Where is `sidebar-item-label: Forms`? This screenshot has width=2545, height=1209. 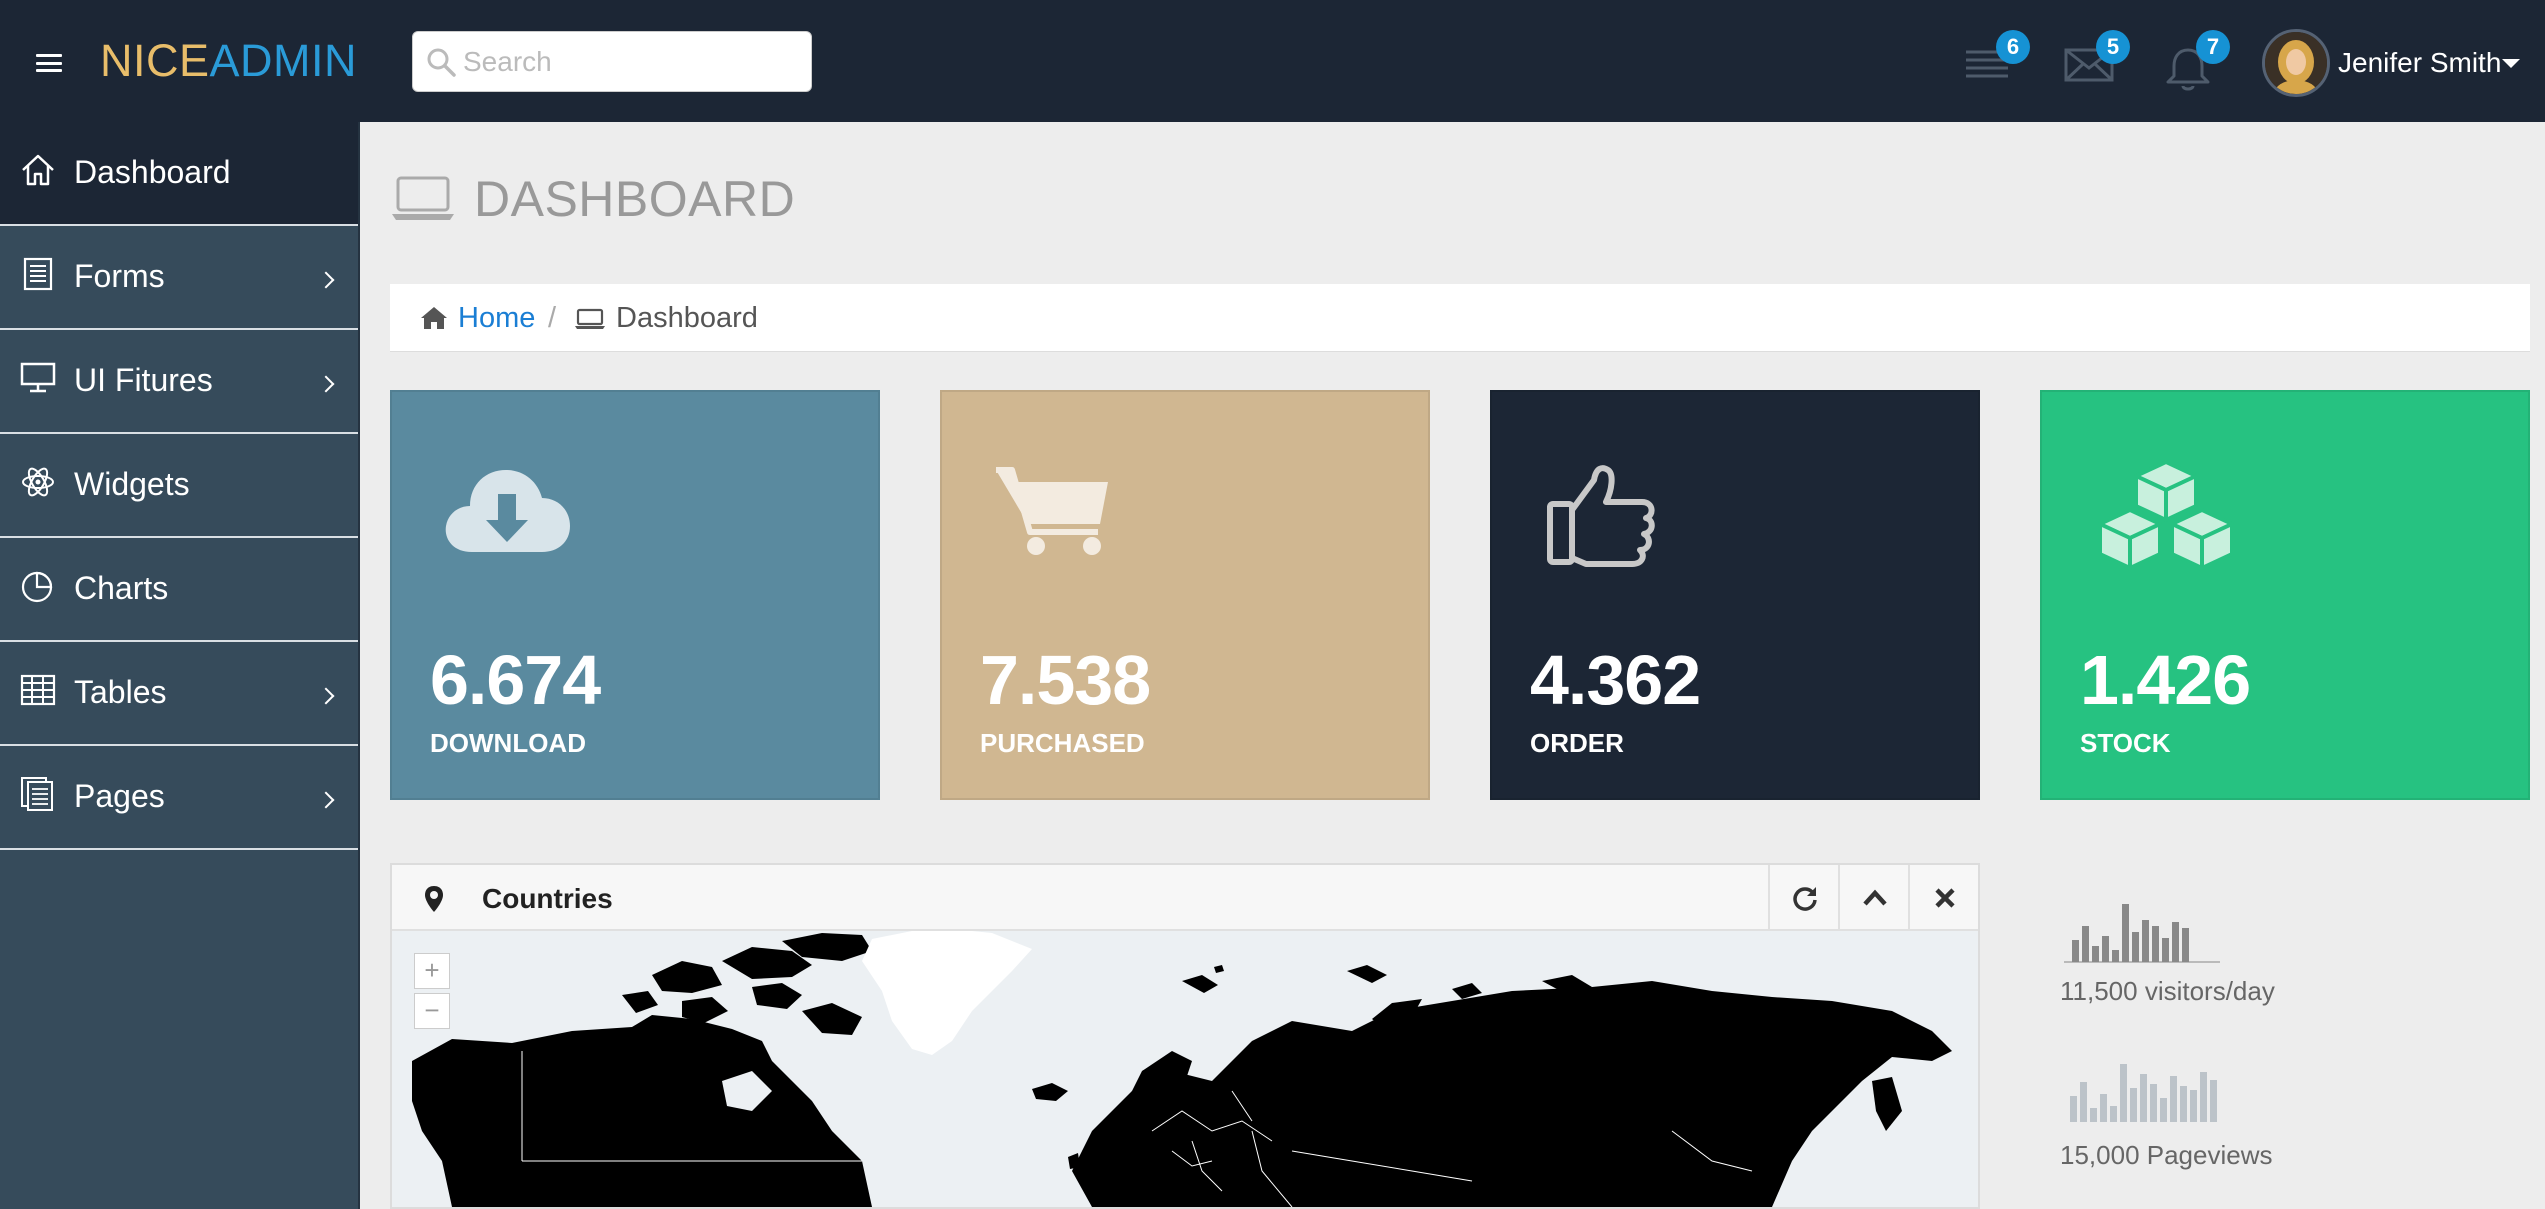
sidebar-item-label: Forms is located at coordinates (119, 276).